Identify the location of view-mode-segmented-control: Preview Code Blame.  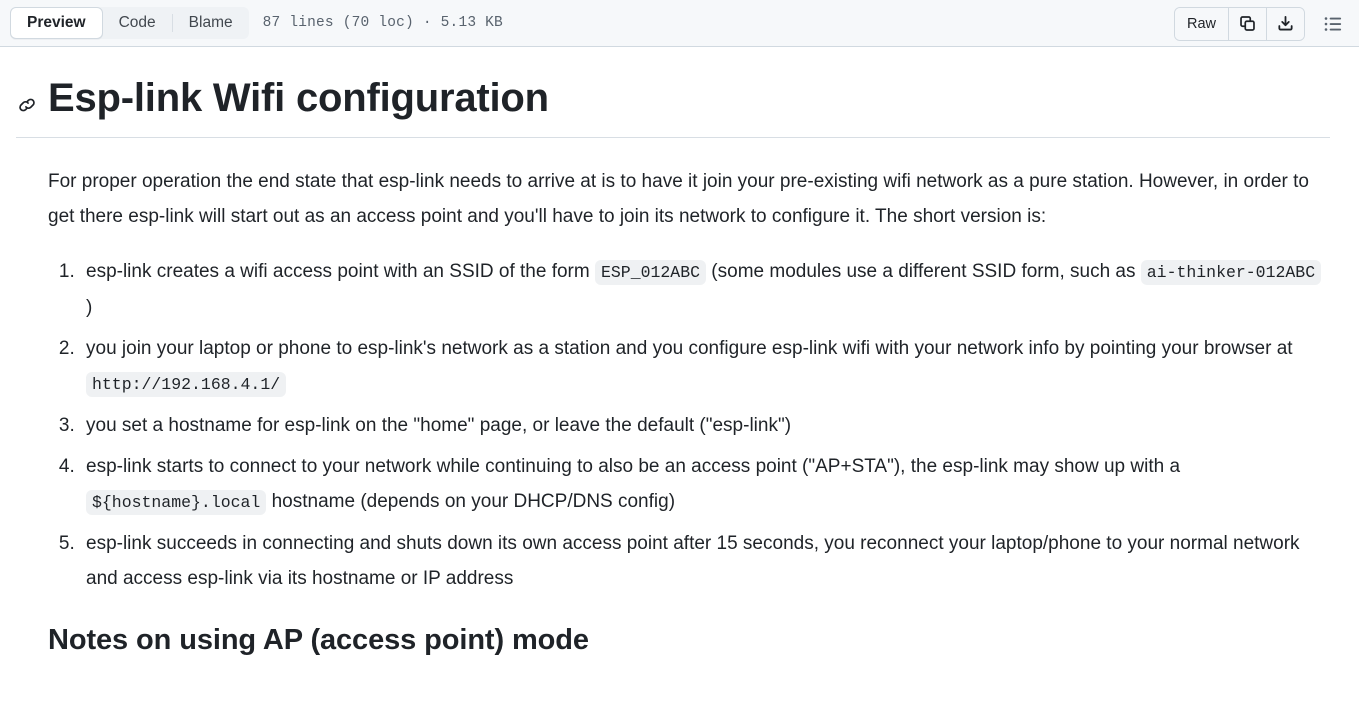
(129, 23).